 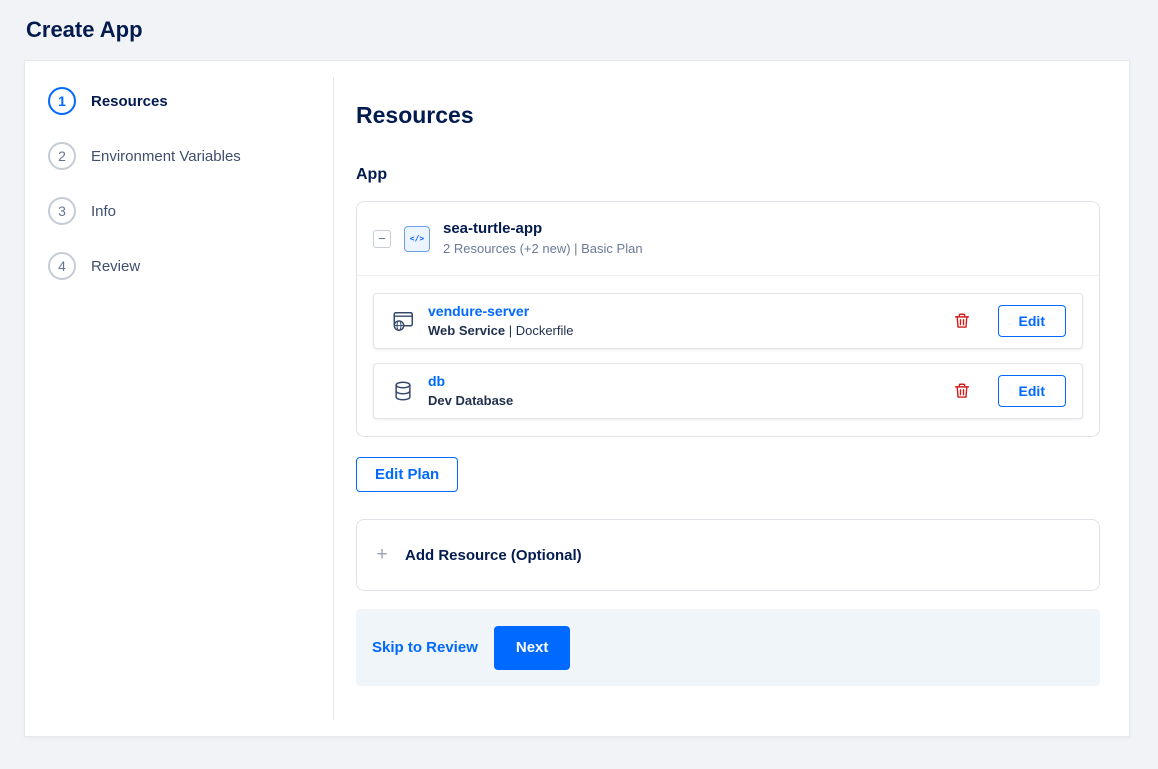 What do you see at coordinates (467, 330) in the screenshot?
I see `resource-type: Web Service` at bounding box center [467, 330].